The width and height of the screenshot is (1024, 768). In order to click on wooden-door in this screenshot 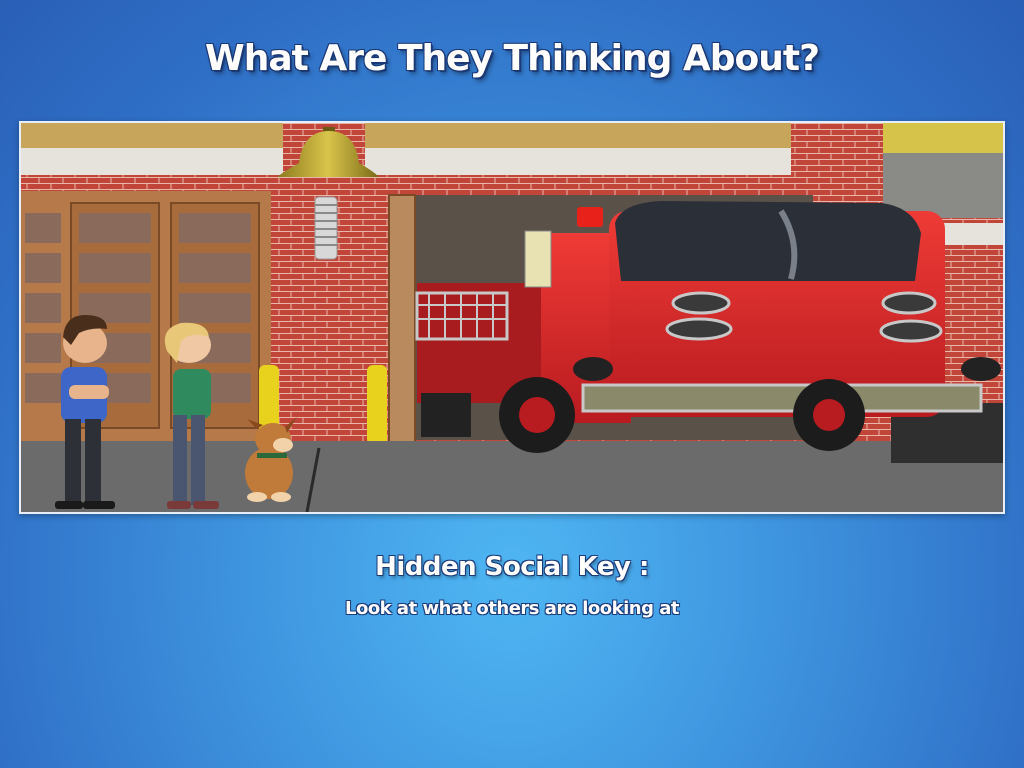, I will do `click(146, 316)`.